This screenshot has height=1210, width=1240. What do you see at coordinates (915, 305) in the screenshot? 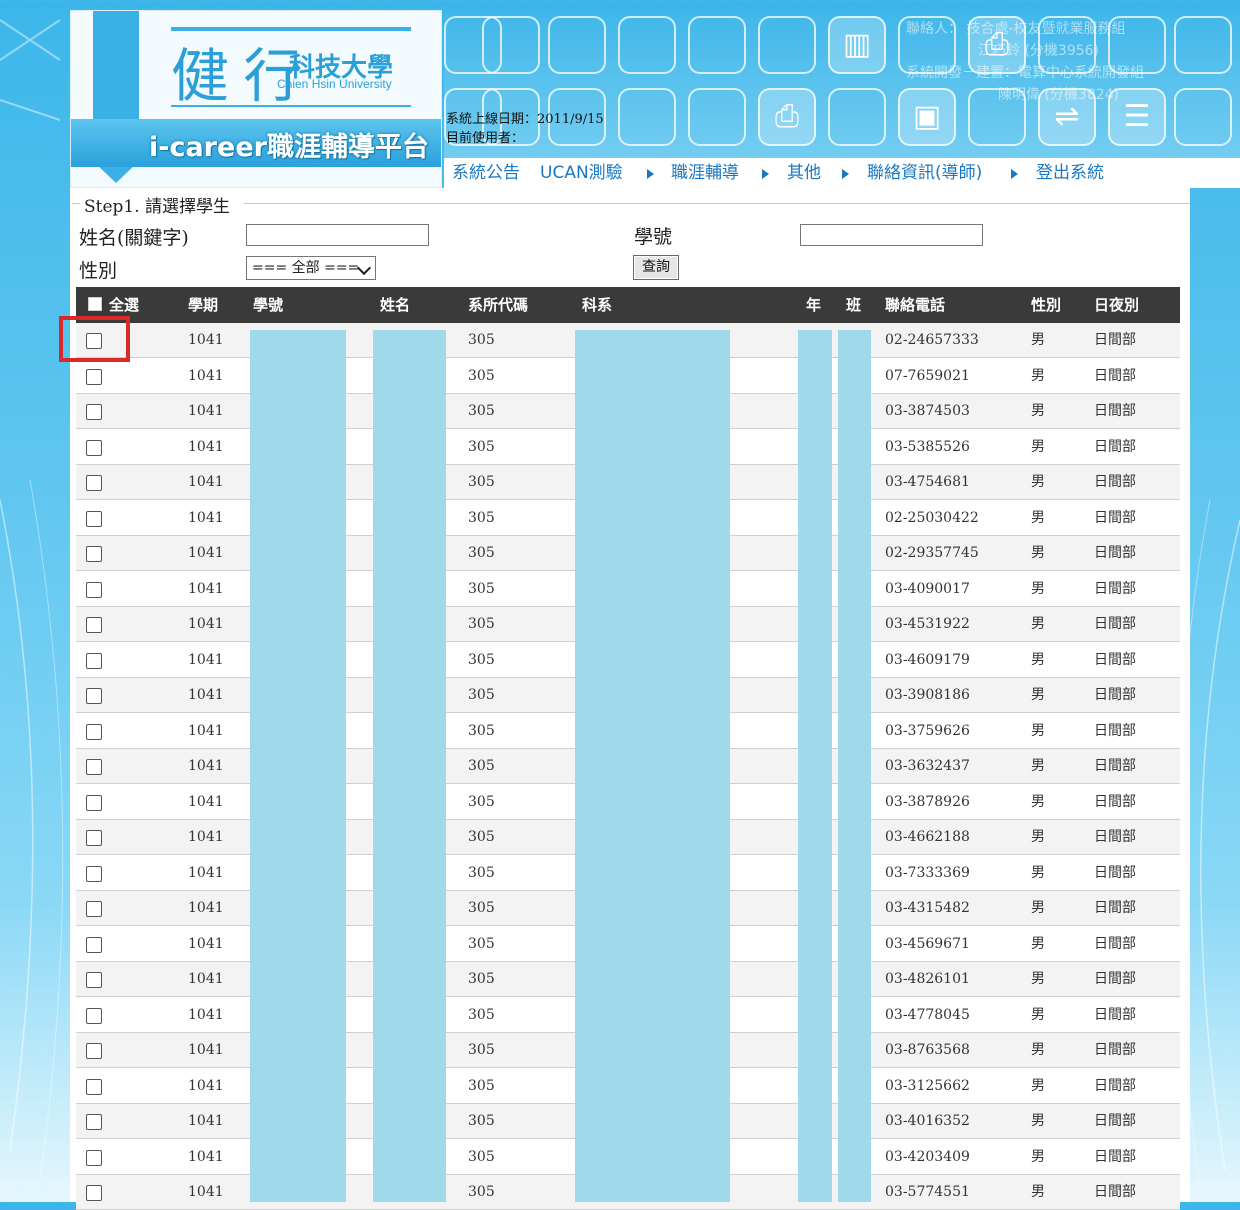
I see `header-phone: 聯絡電話` at bounding box center [915, 305].